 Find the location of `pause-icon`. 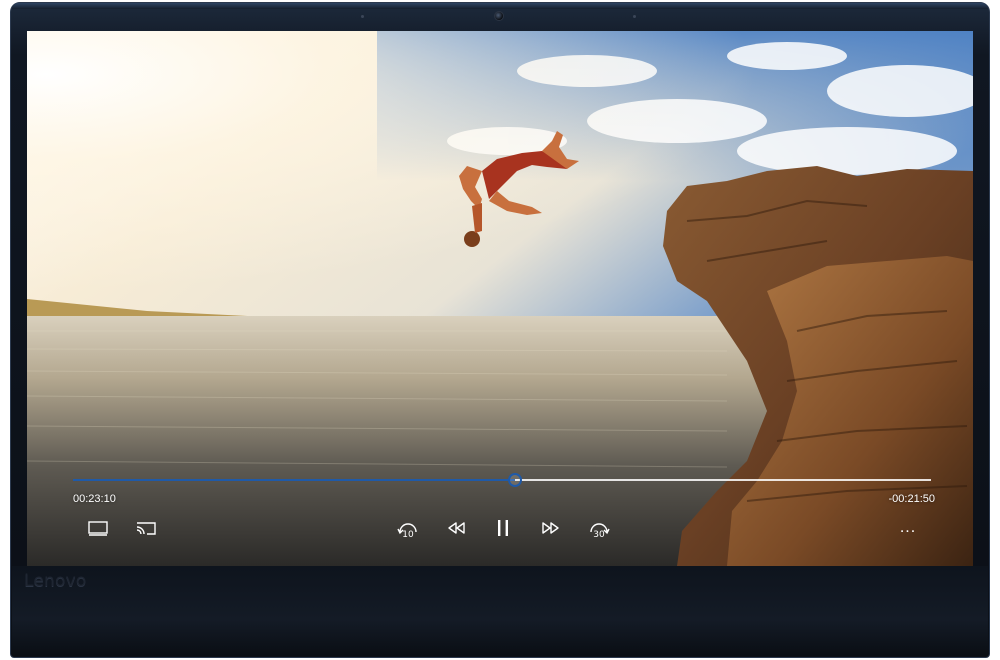

pause-icon is located at coordinates (503, 528).